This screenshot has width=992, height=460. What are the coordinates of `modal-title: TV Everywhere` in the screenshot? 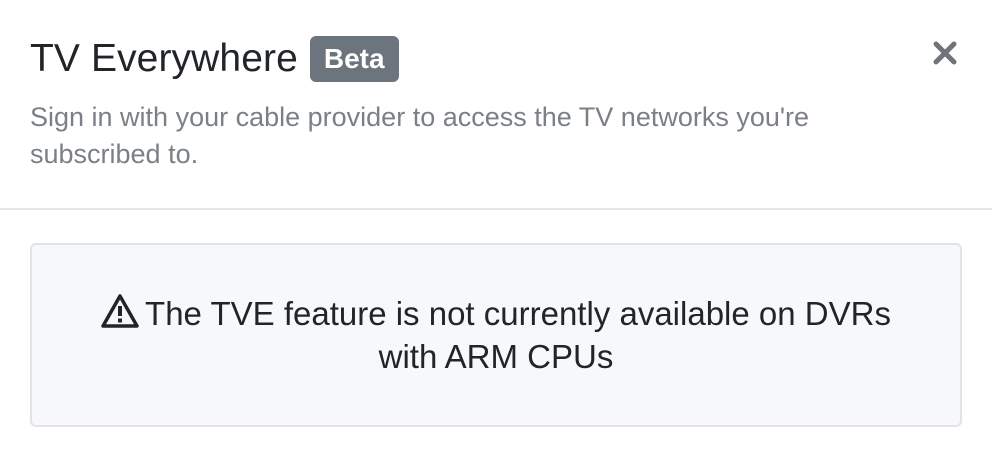 It's located at (164, 58).